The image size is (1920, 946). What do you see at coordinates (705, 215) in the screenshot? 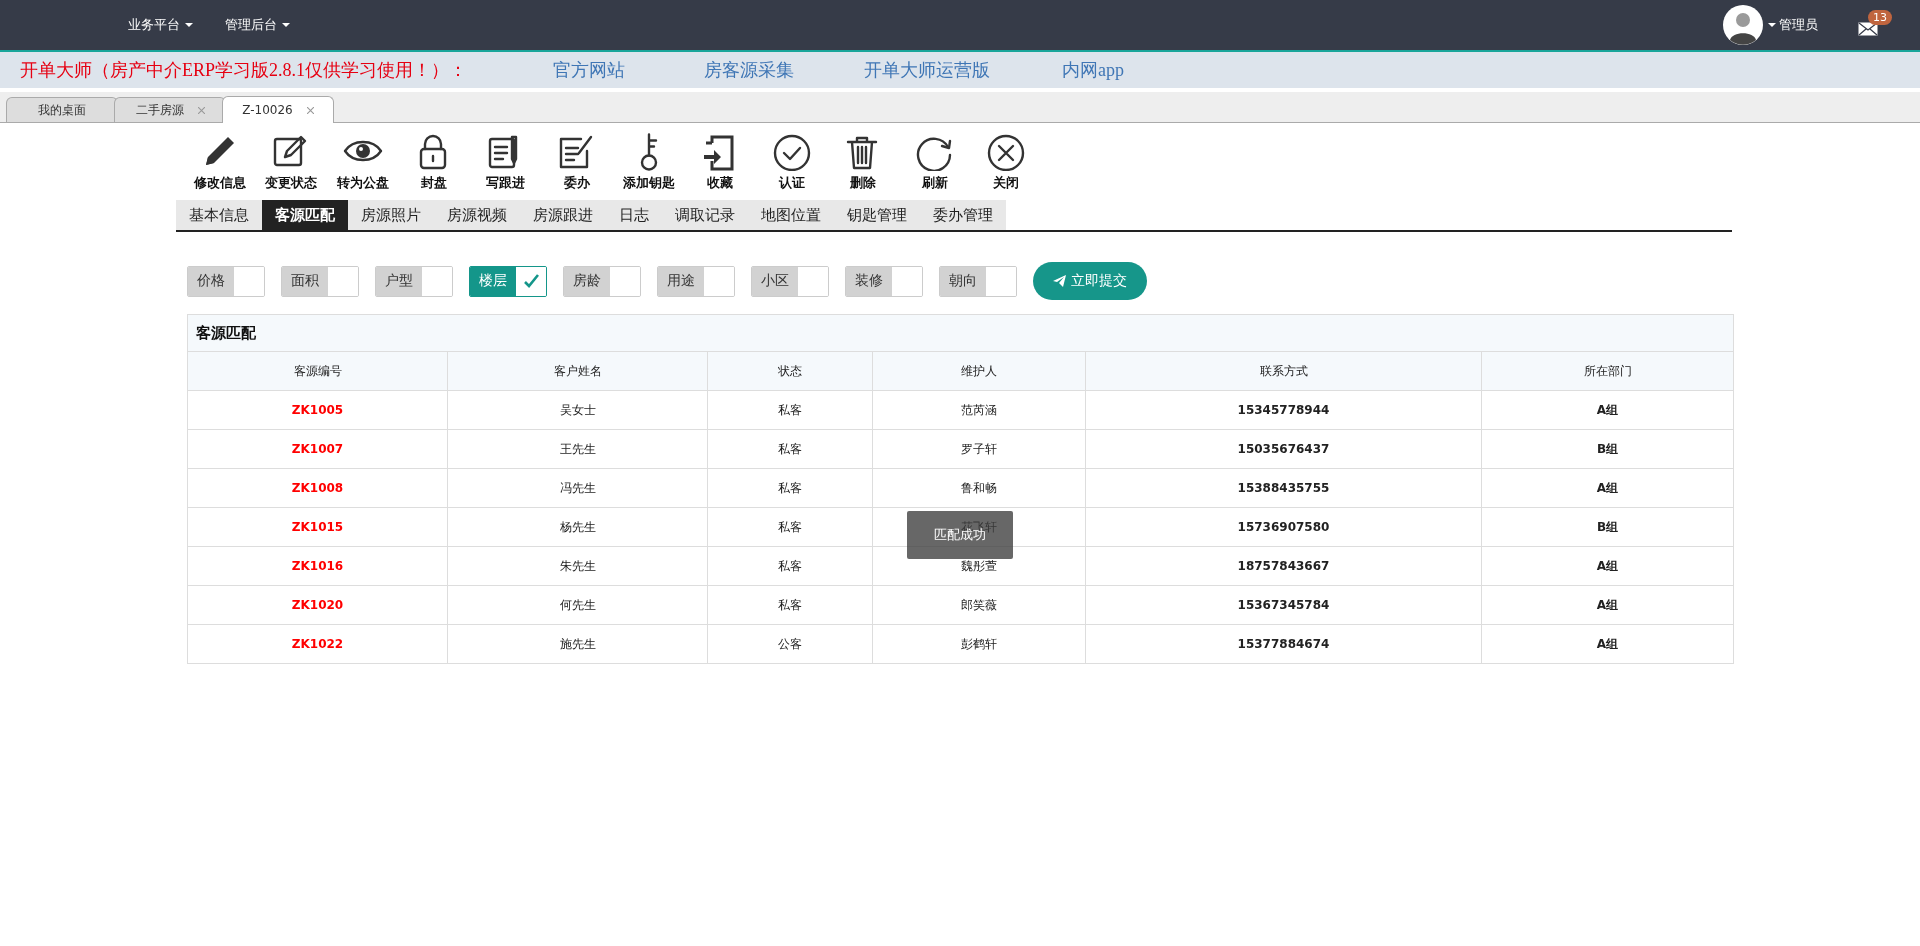
I see `detail-tab: 调取记录` at bounding box center [705, 215].